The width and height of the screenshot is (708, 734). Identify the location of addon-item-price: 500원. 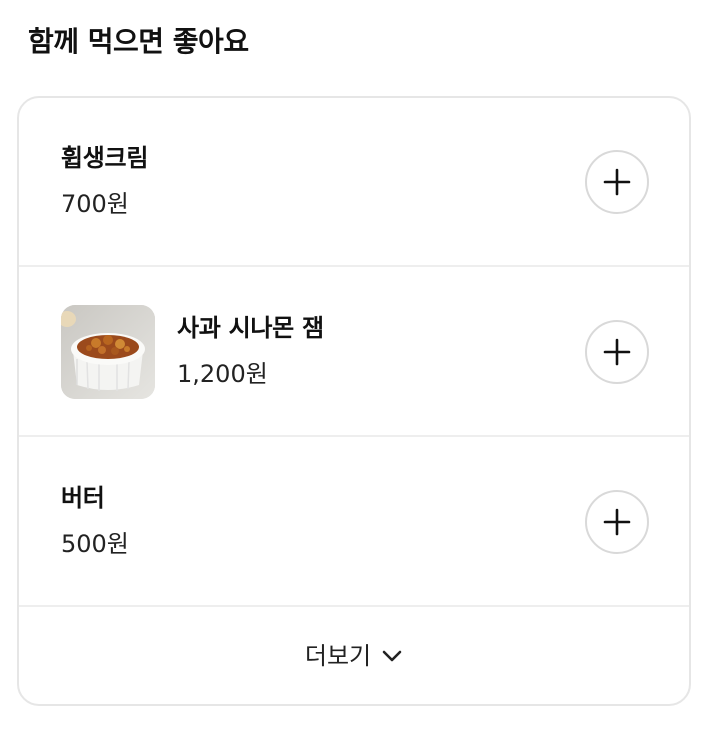
(95, 544).